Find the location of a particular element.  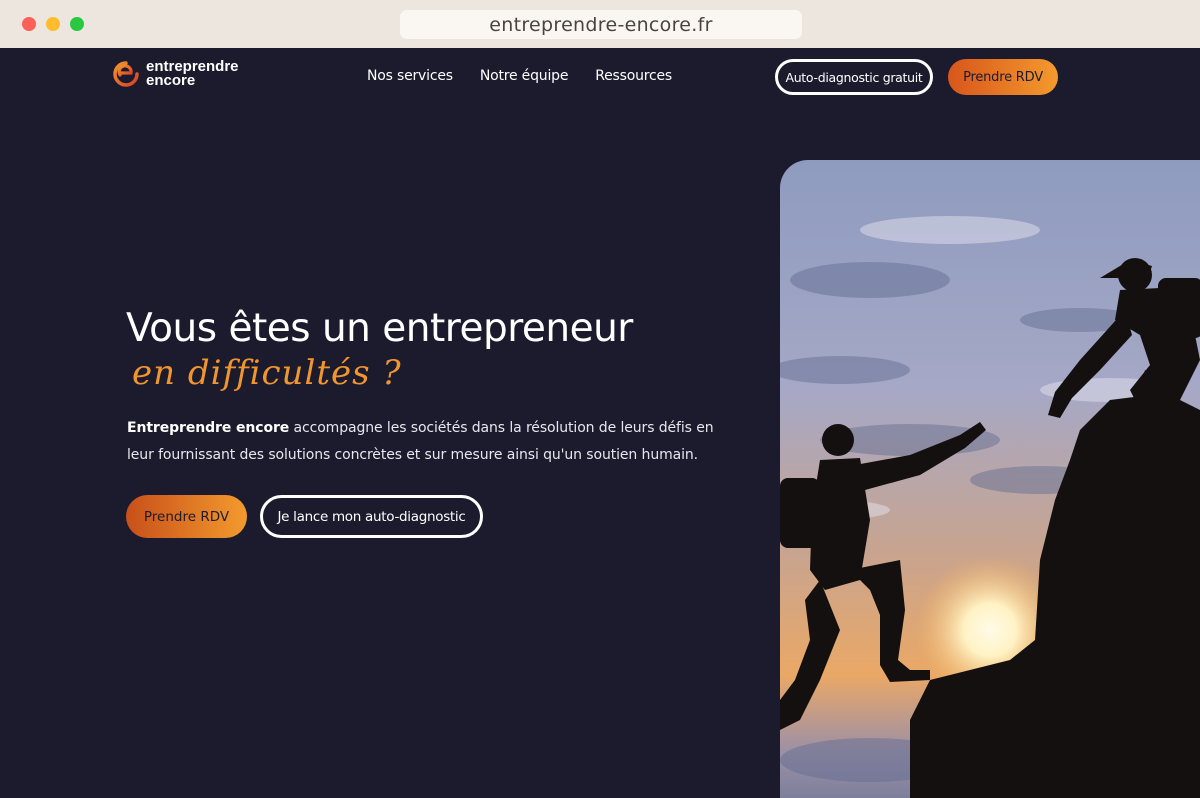

hero-title: Vous êtes un entrepreneur is located at coordinates (379, 328).